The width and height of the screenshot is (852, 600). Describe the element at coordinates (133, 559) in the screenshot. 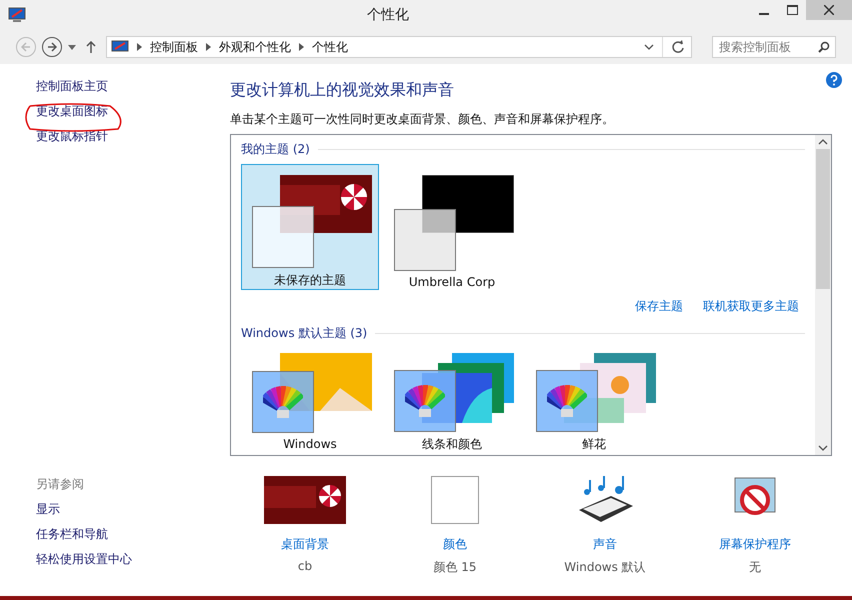

I see `see-also-link: 轻松使用设置中心` at that location.